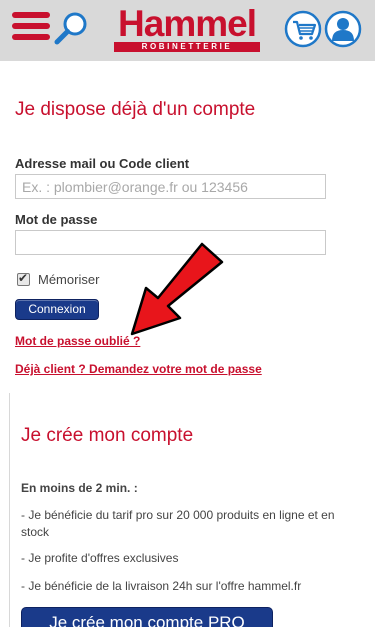 This screenshot has height=627, width=375. Describe the element at coordinates (187, 23) in the screenshot. I see `logo-text: Hammel` at that location.